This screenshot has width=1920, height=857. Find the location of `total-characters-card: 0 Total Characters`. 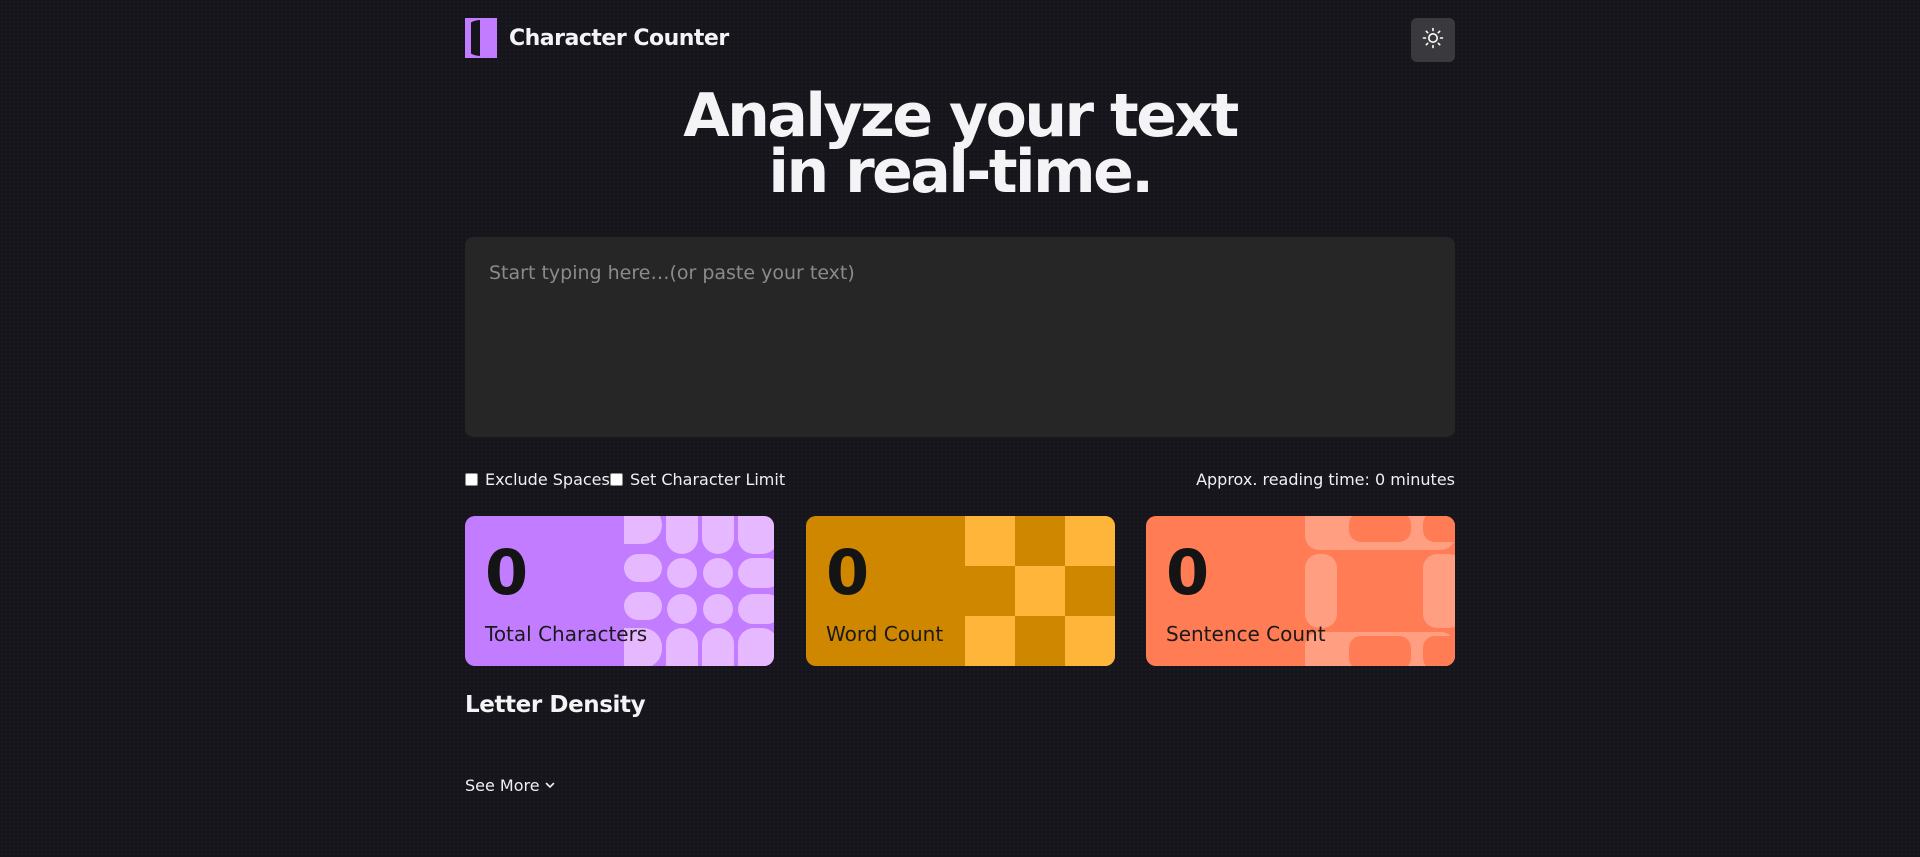

total-characters-card: 0 Total Characters is located at coordinates (619, 591).